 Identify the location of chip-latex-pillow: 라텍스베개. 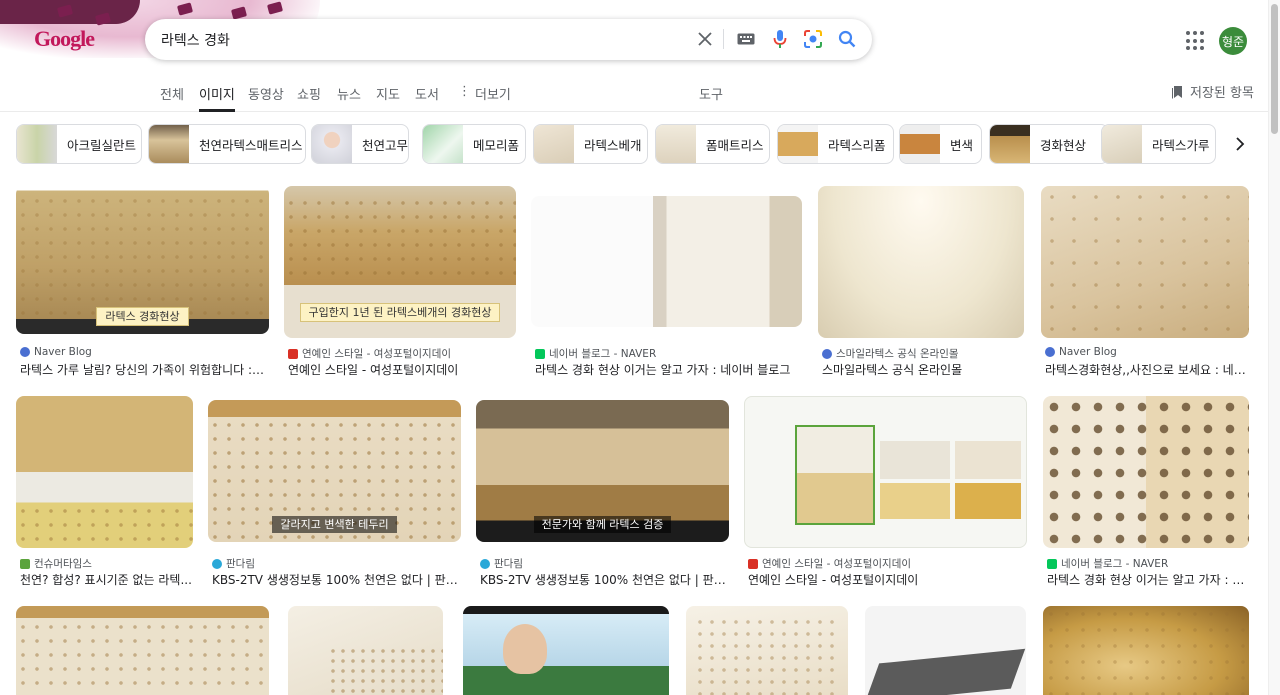
(590, 144).